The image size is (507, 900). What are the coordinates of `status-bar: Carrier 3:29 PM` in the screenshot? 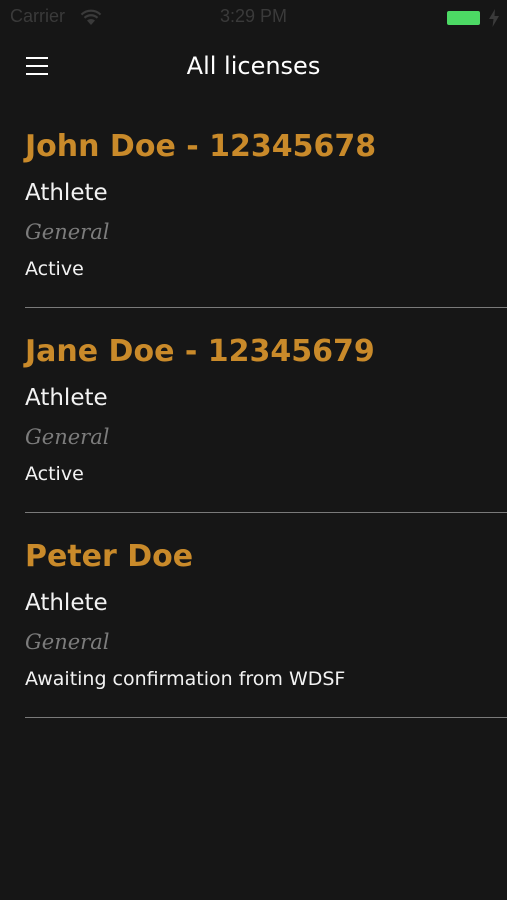 It's located at (253, 20).